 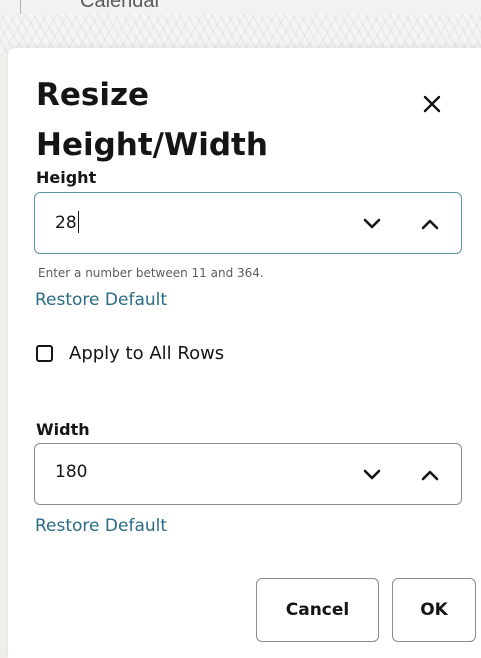 I want to click on height-input: 28, so click(x=248, y=223).